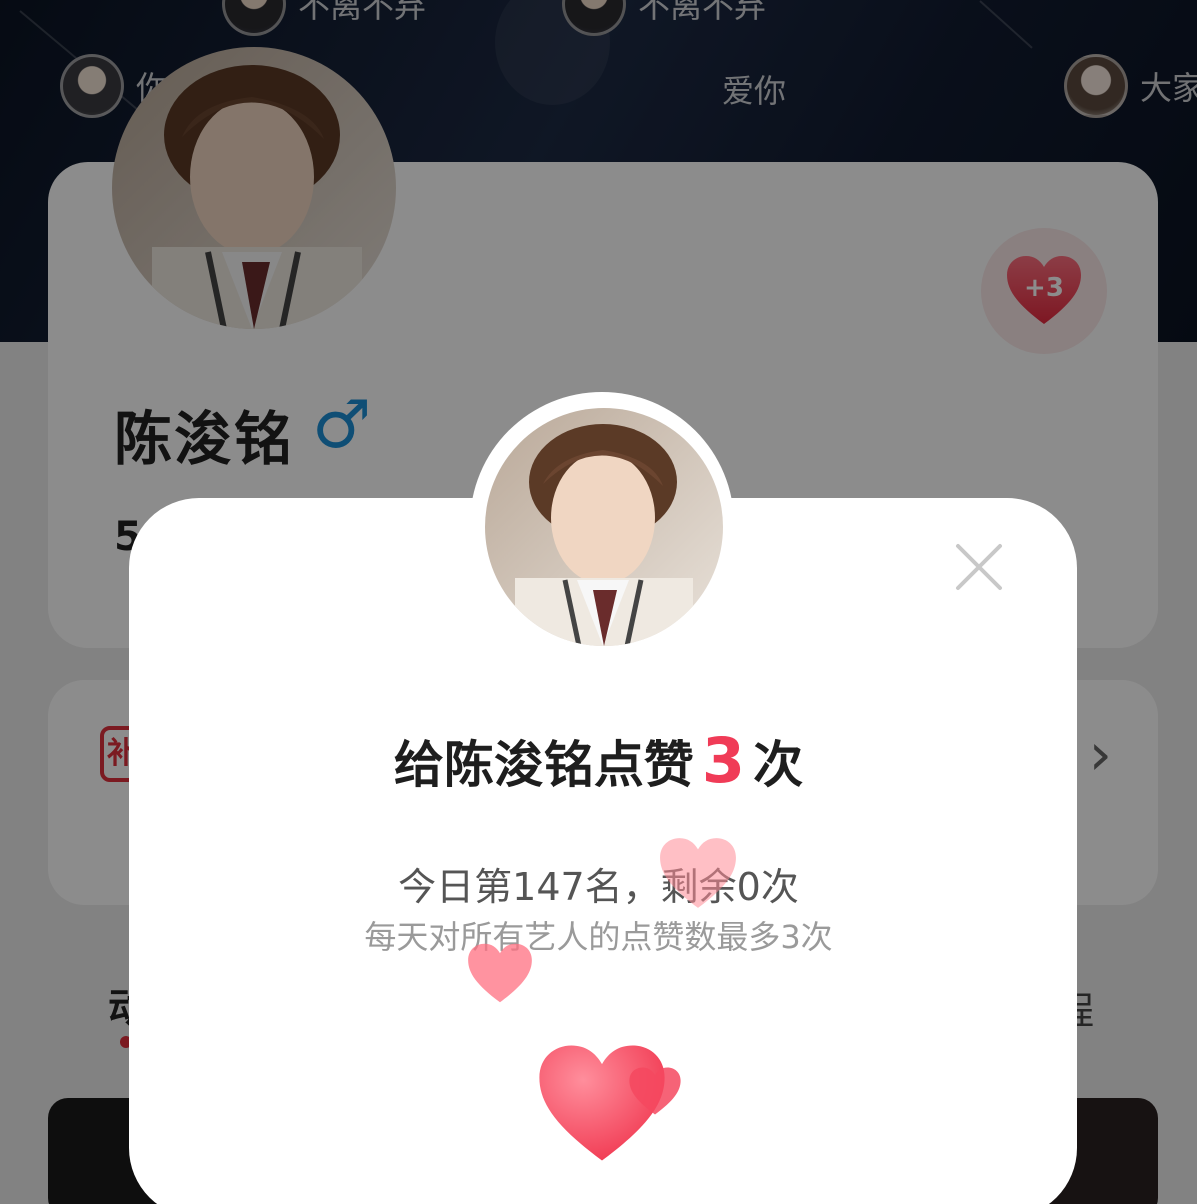 Image resolution: width=1197 pixels, height=1204 pixels. Describe the element at coordinates (543, 765) in the screenshot. I see `dialog-title-prefix: 给陈浚铭点赞` at that location.